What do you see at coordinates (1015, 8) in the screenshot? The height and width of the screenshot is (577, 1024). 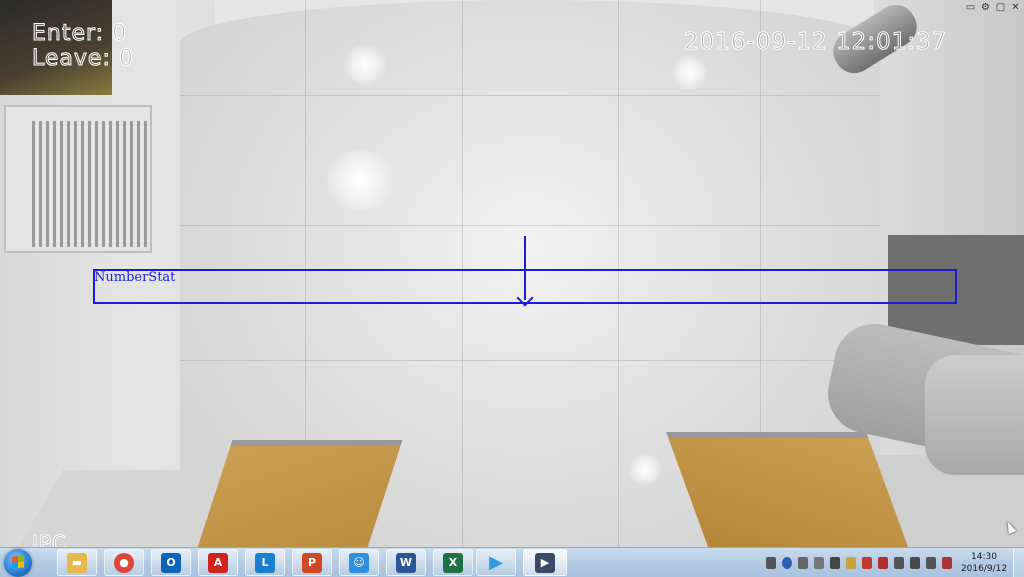 I see `close-icon: ✕` at bounding box center [1015, 8].